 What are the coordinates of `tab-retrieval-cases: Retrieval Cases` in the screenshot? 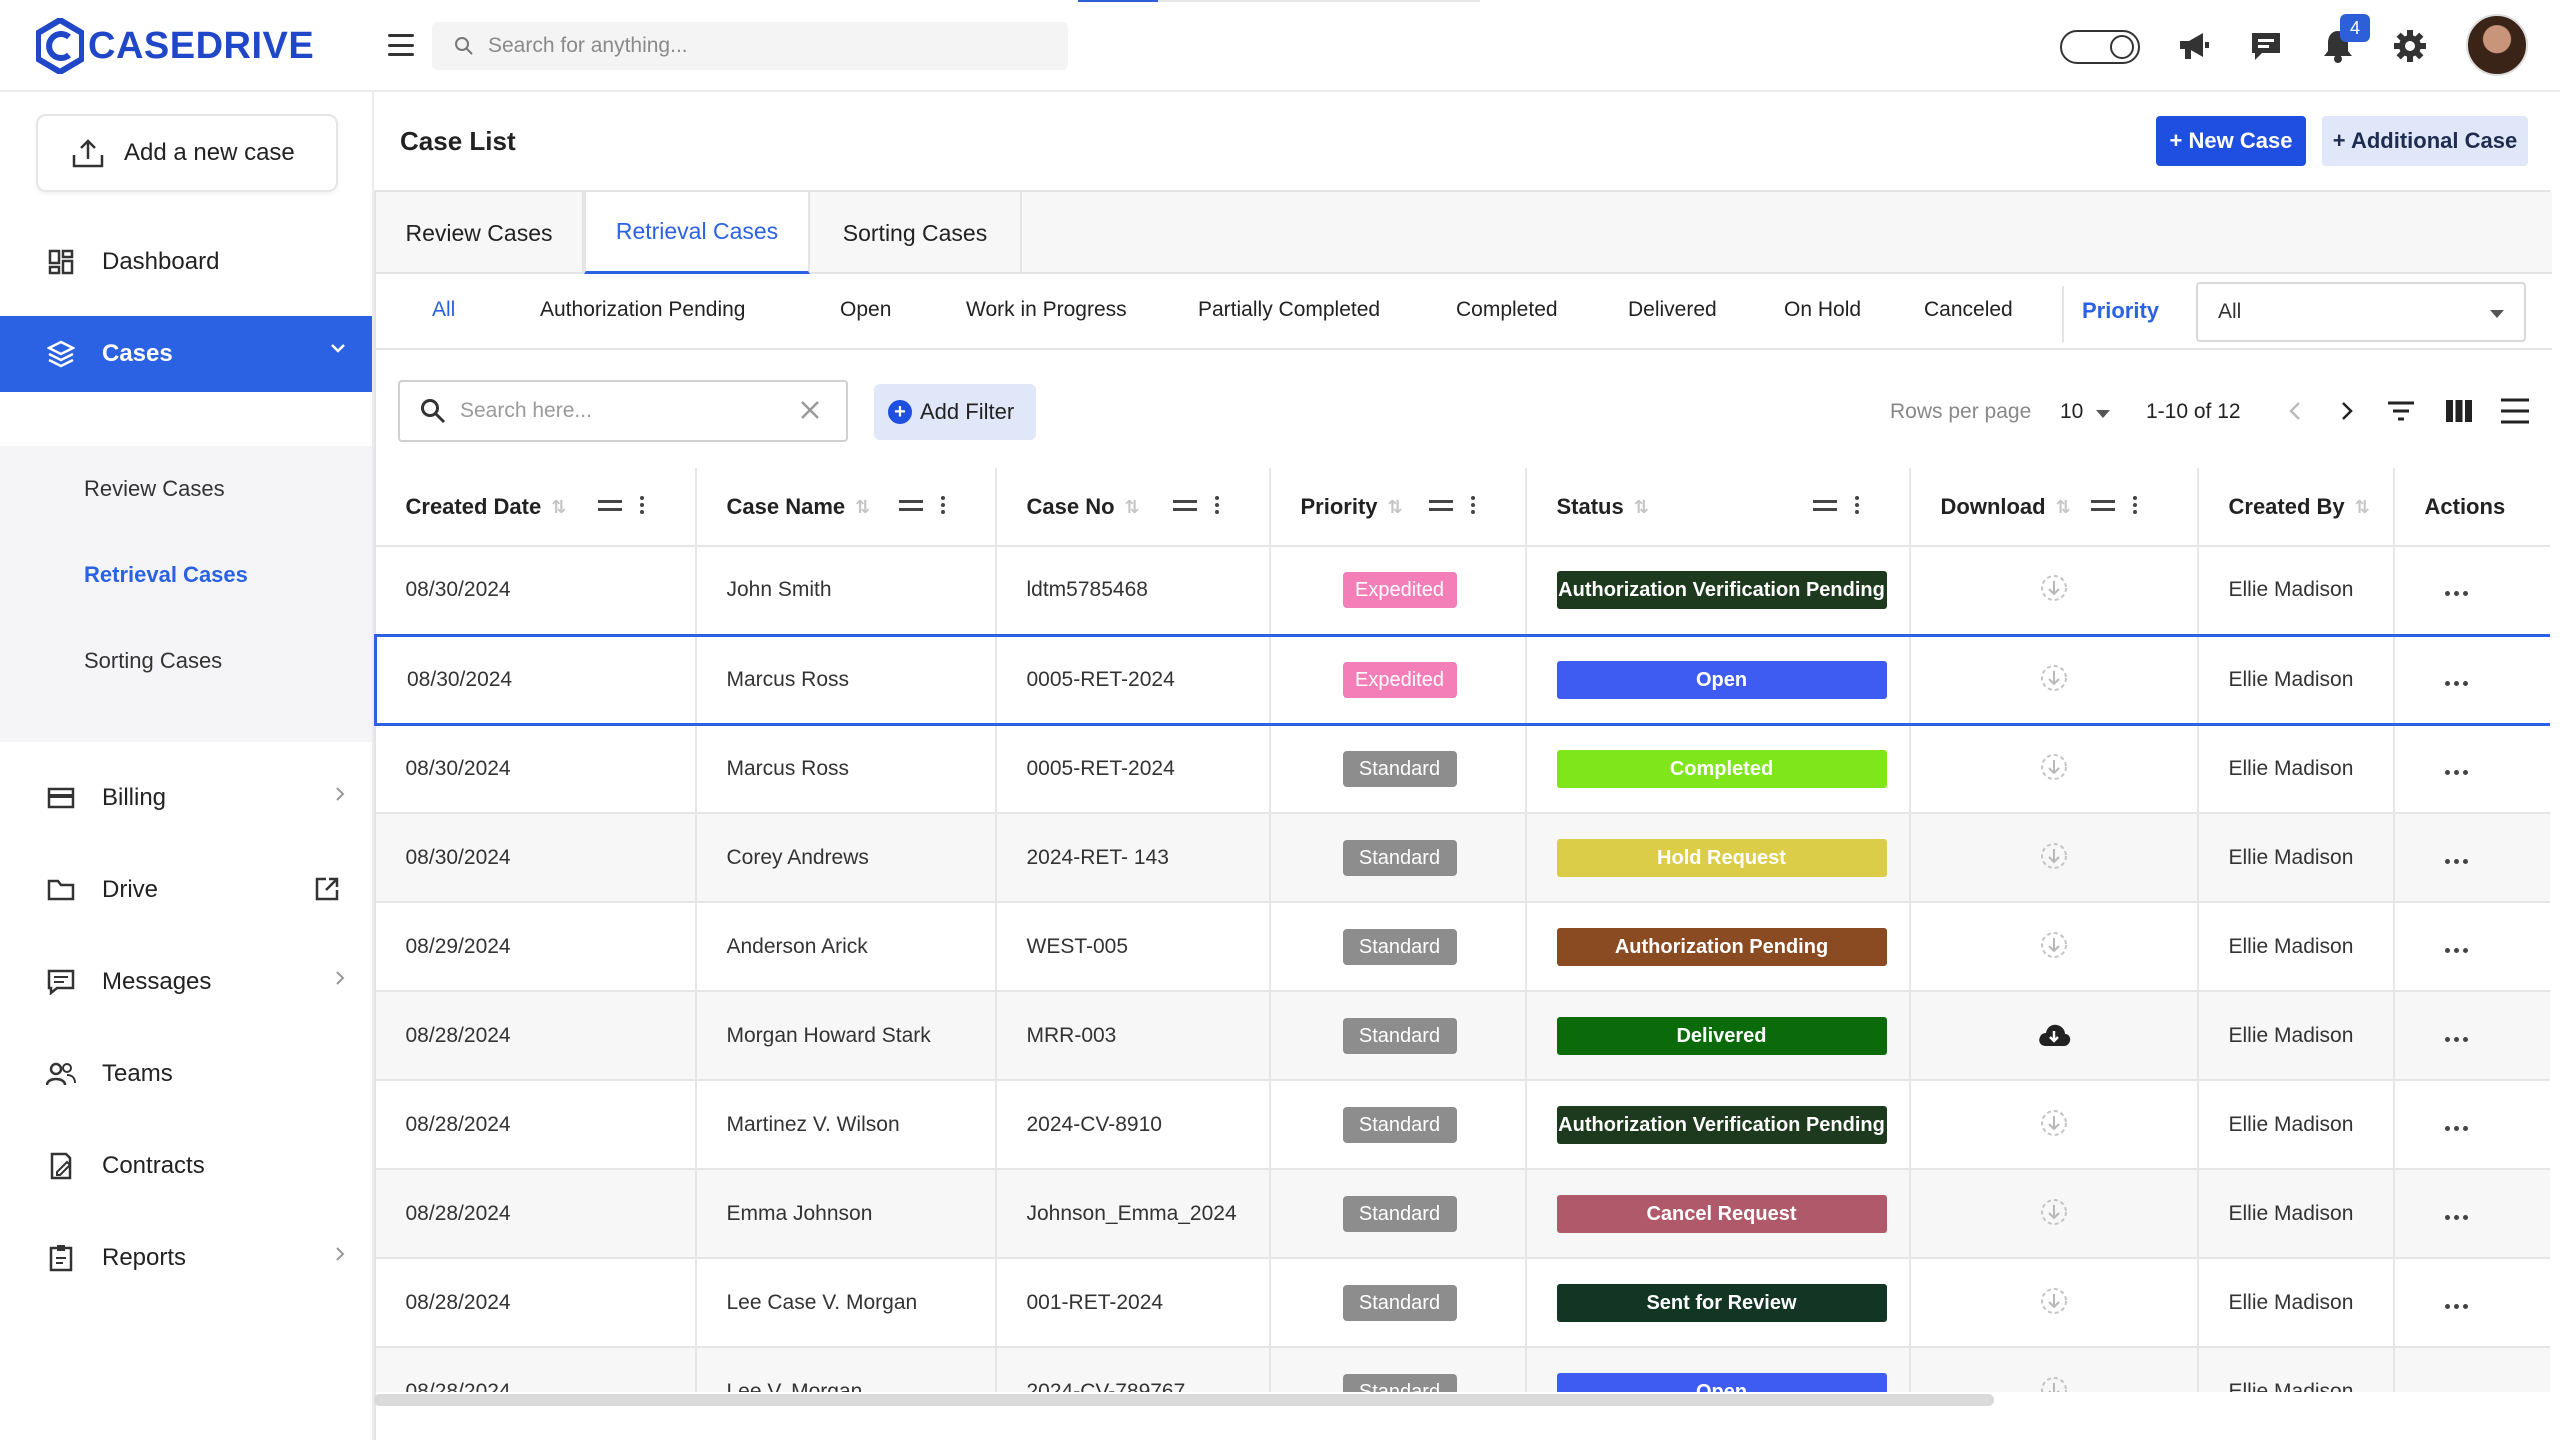 It's located at (697, 233).